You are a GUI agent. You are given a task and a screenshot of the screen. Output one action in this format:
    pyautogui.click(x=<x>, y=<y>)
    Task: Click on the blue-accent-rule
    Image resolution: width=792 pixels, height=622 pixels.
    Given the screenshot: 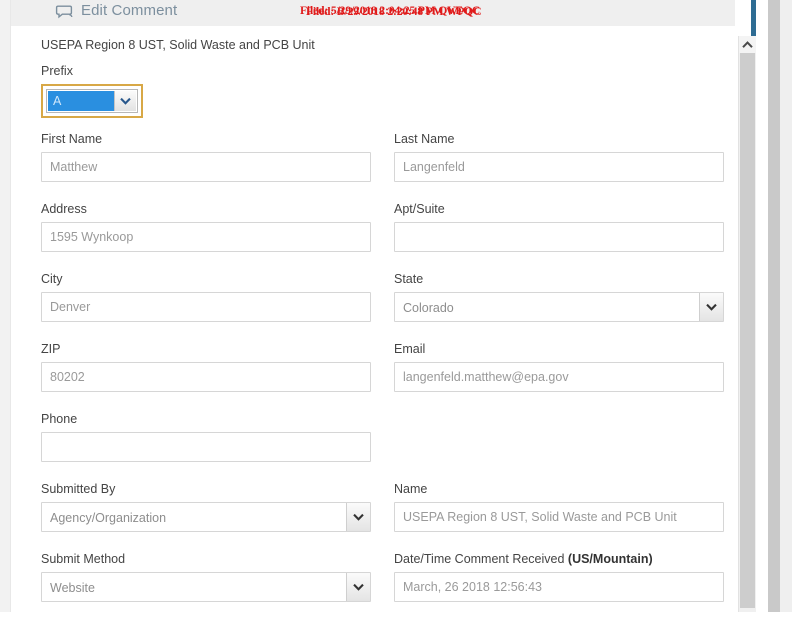 What is the action you would take?
    pyautogui.click(x=753, y=18)
    